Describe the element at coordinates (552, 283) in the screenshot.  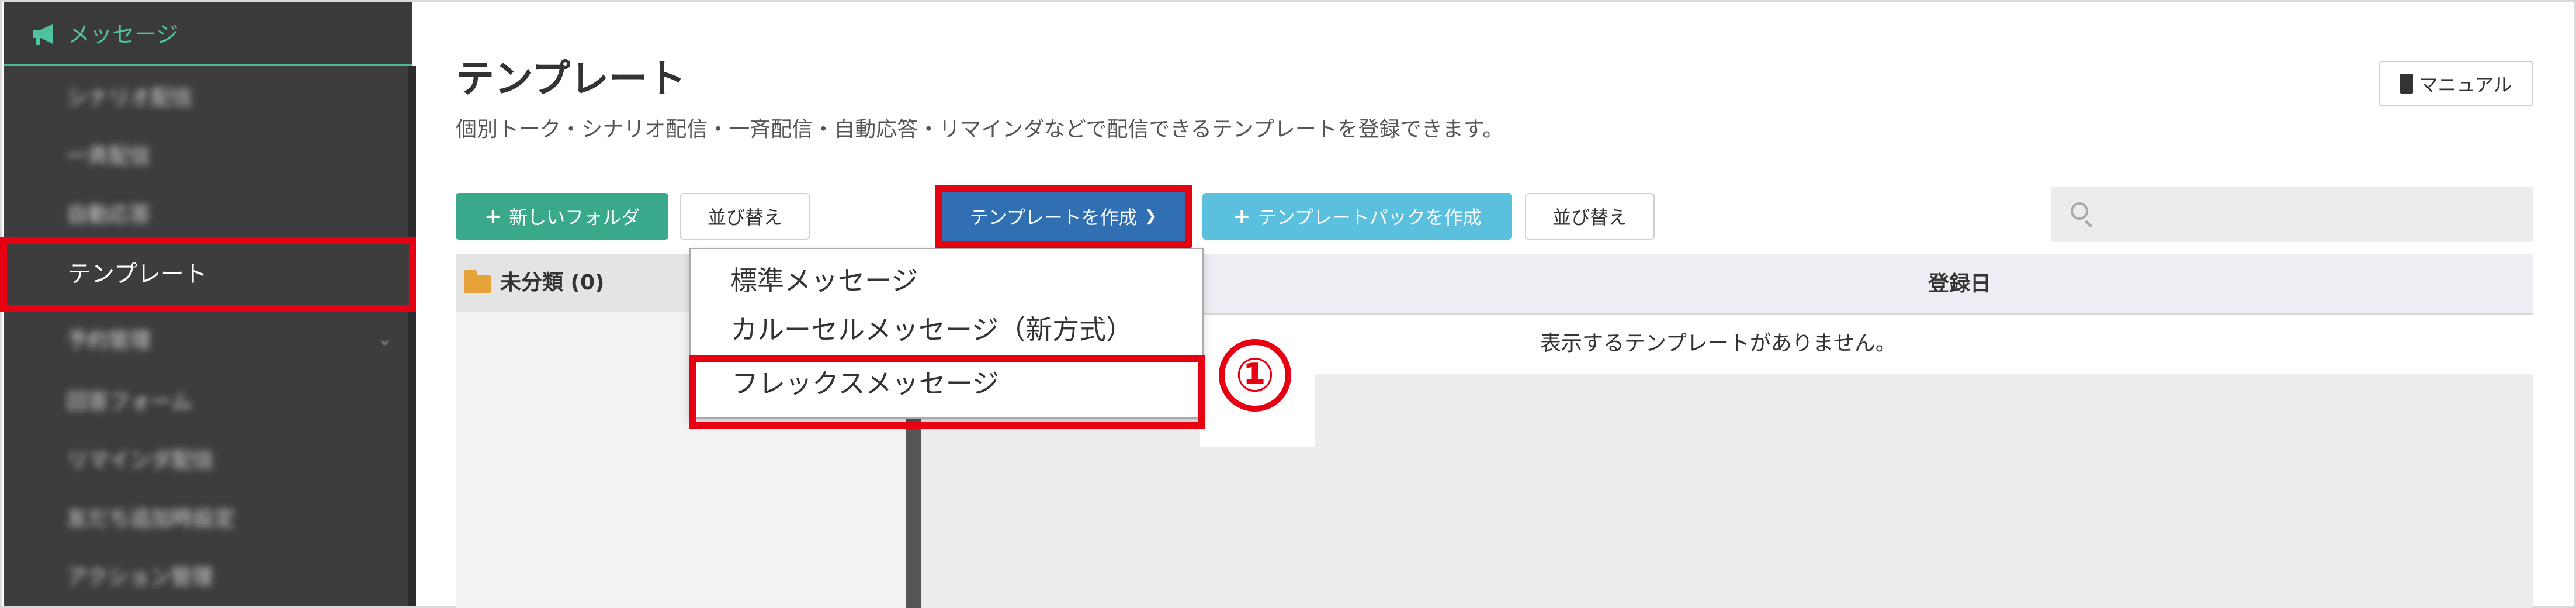
I see `folder-label: 未分類 (0)` at that location.